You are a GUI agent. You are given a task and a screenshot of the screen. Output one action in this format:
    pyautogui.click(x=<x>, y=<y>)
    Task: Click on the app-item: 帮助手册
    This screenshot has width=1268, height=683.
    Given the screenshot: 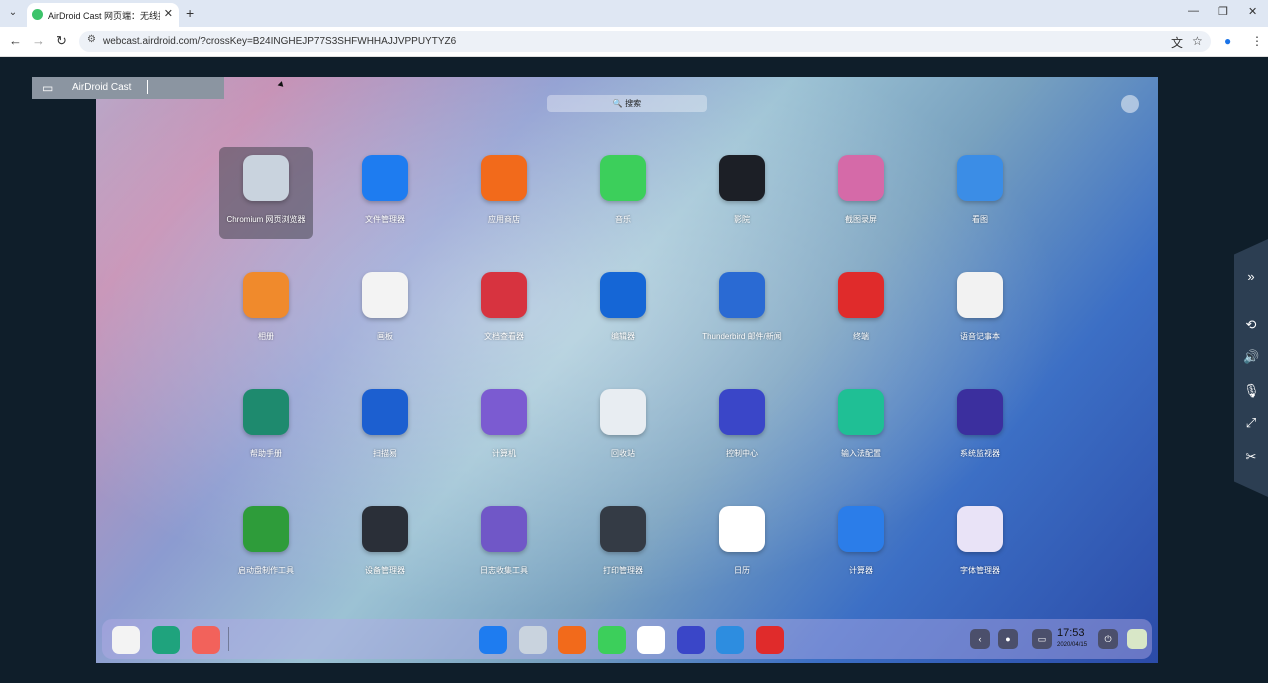 What is the action you would take?
    pyautogui.click(x=266, y=427)
    